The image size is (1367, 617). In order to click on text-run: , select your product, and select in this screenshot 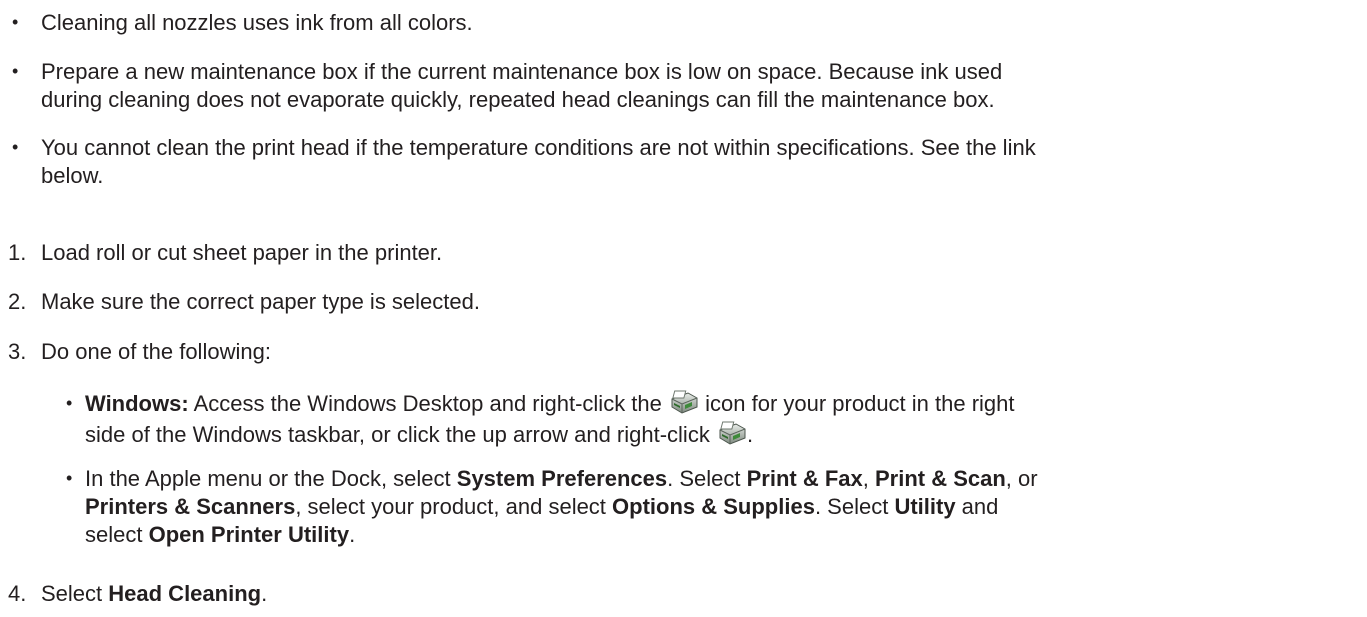, I will do `click(454, 506)`.